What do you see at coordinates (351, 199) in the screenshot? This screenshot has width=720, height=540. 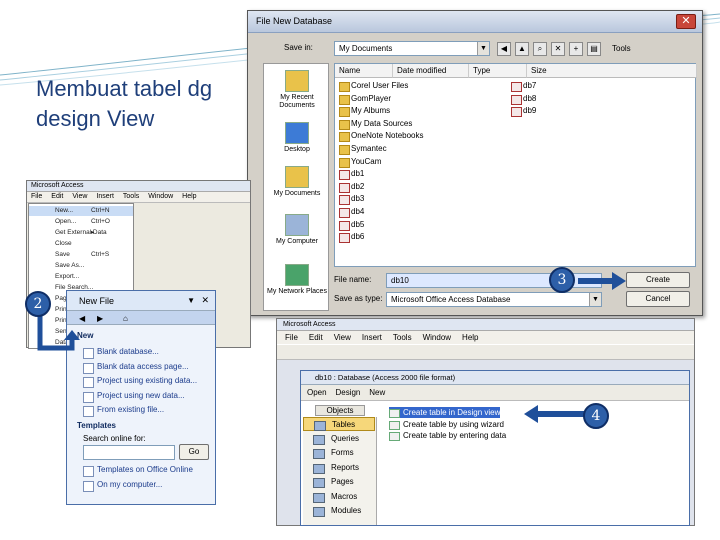 I see `file-item: db3` at bounding box center [351, 199].